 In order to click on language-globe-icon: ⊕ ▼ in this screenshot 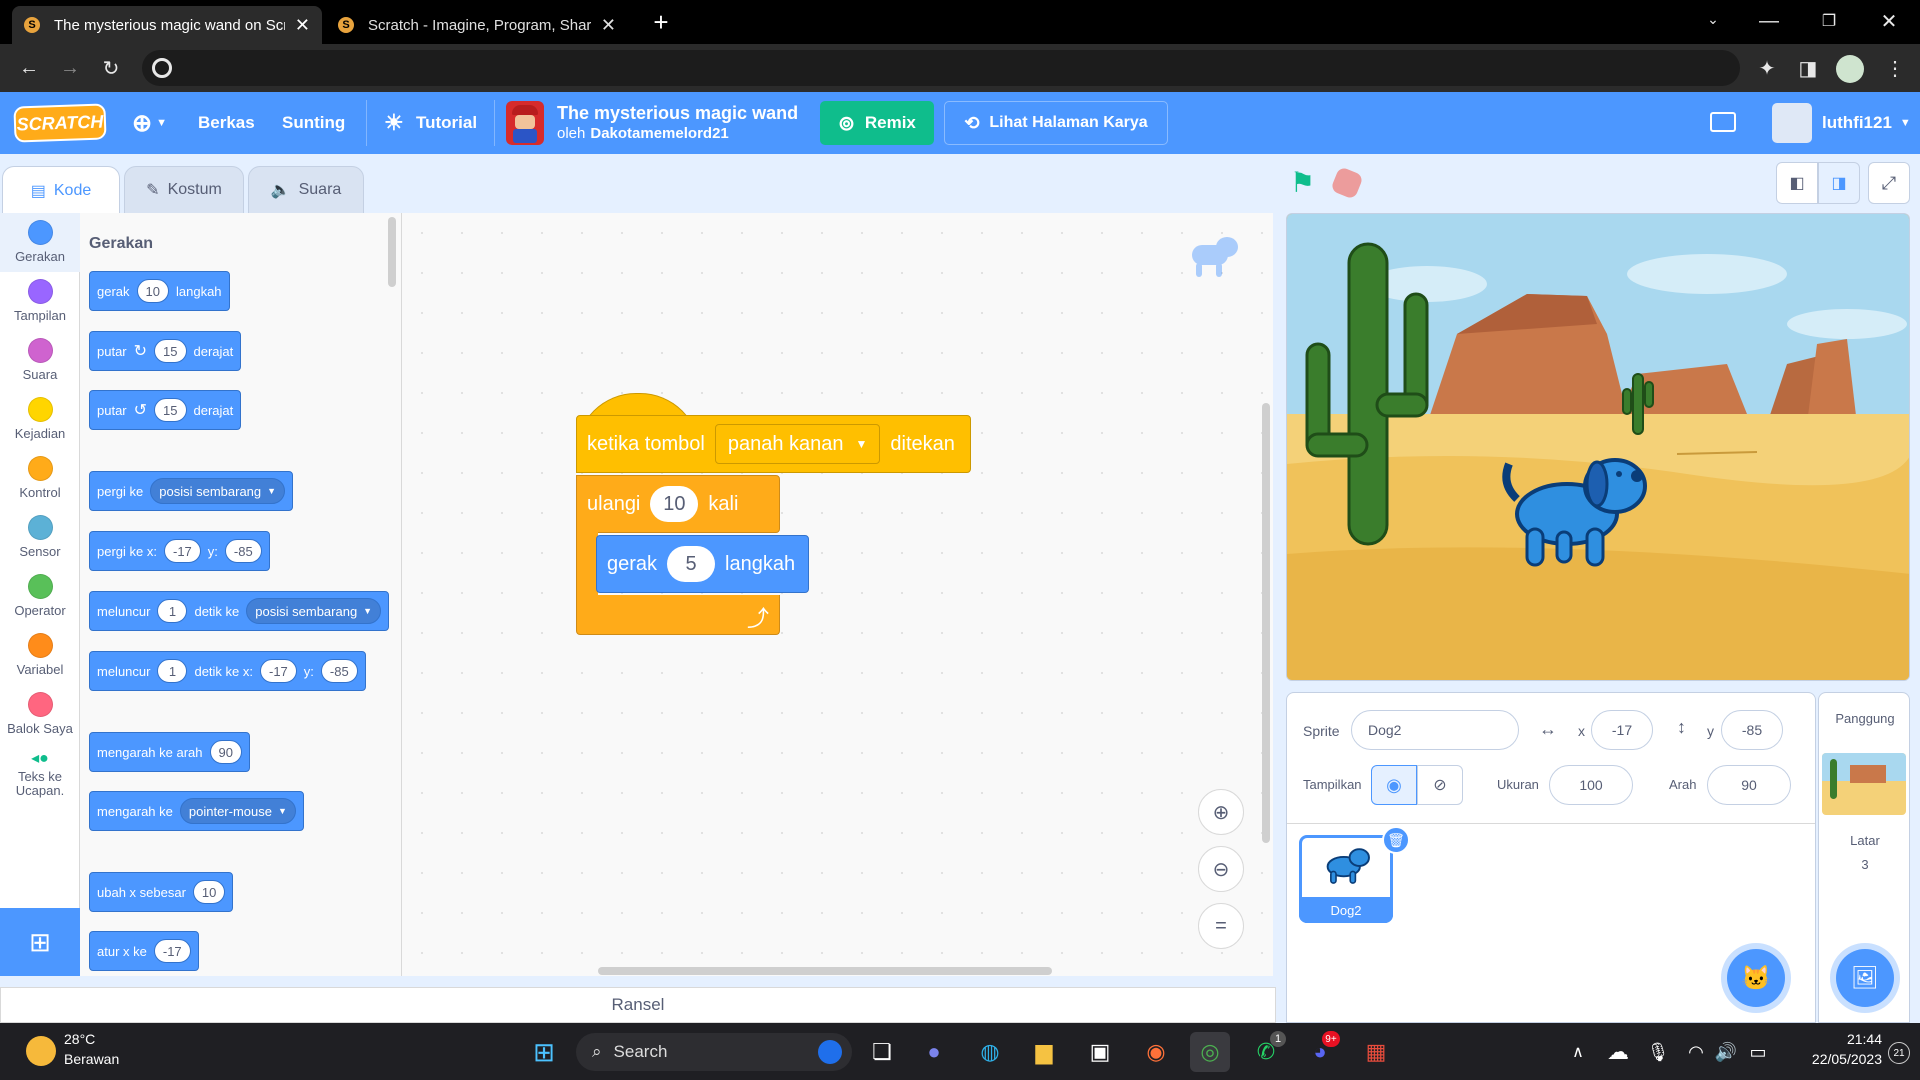, I will do `click(149, 123)`.